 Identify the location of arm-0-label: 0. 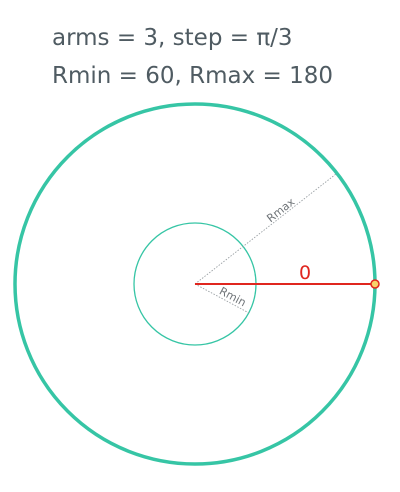
(305, 273).